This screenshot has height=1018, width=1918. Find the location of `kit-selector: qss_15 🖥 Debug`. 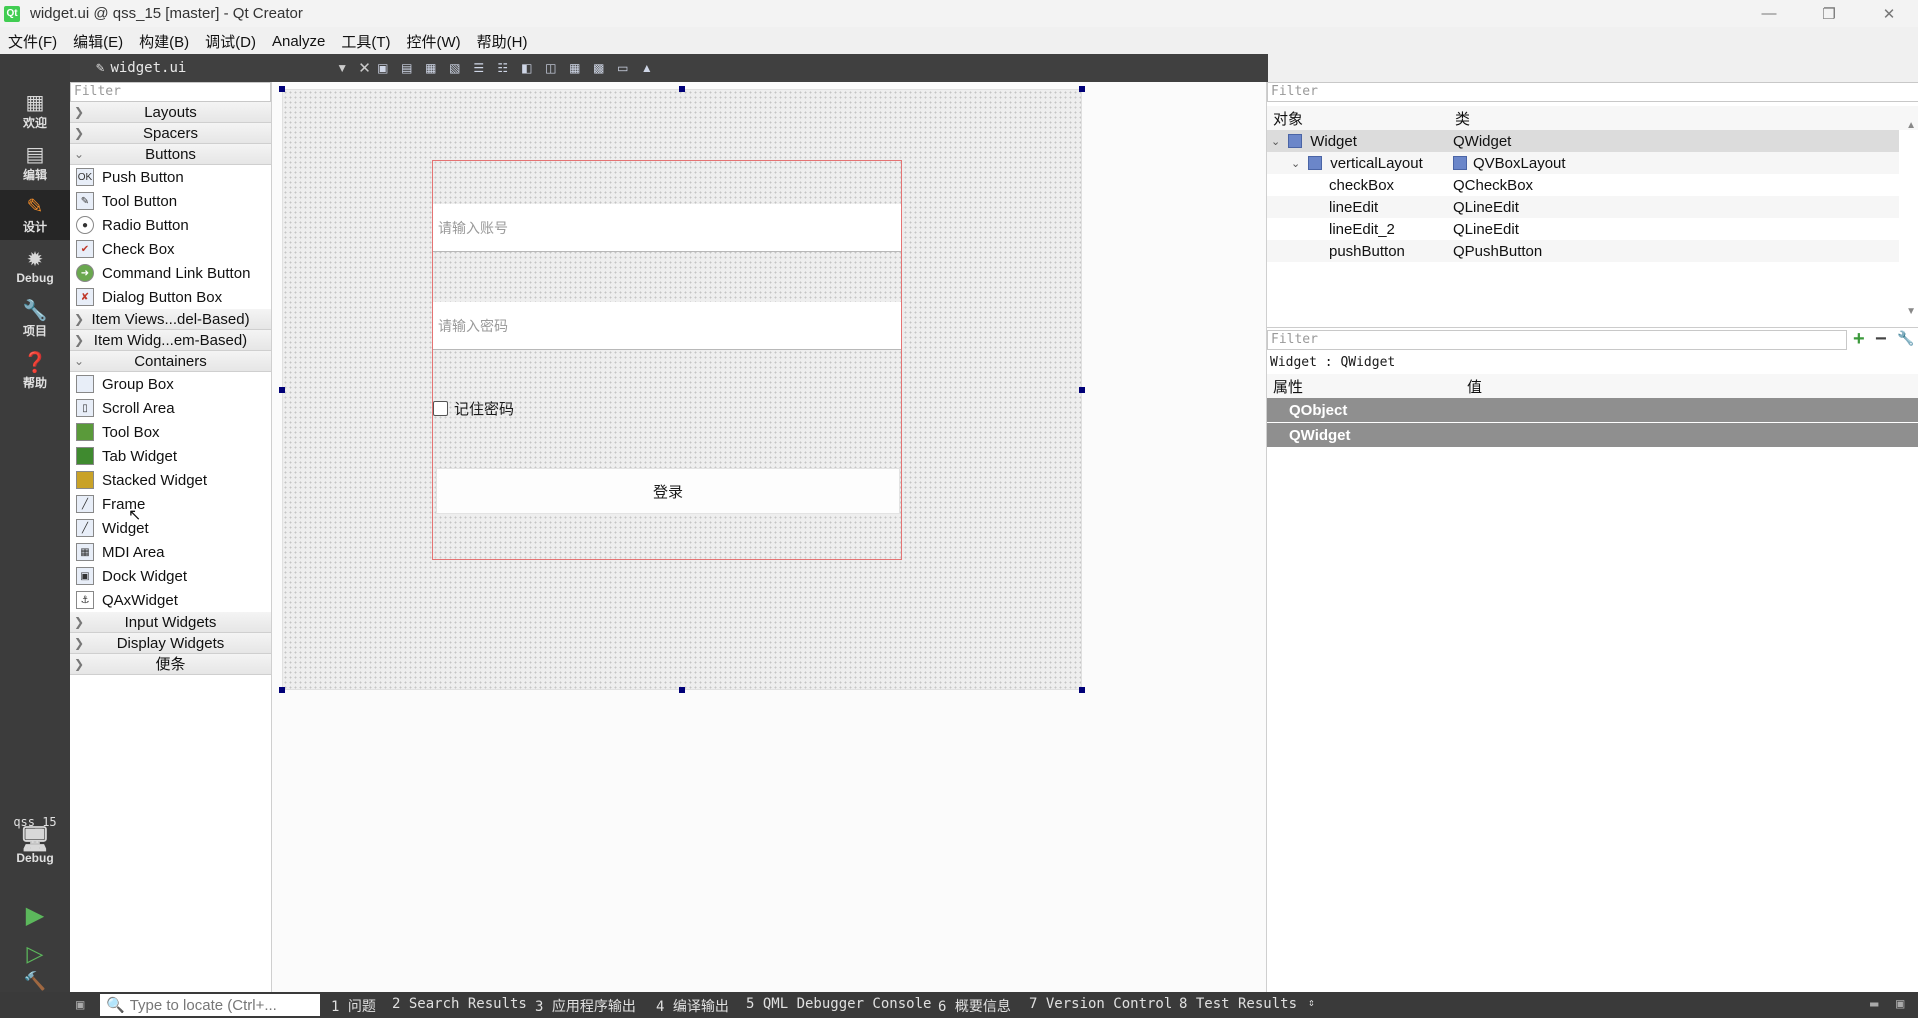

kit-selector: qss_15 🖥 Debug is located at coordinates (35, 840).